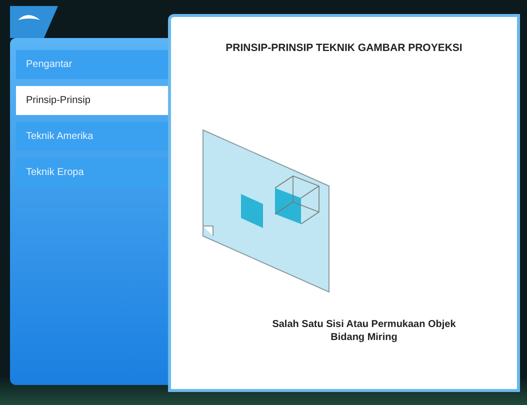  I want to click on menu-item: Teknik Amerika, so click(92, 136).